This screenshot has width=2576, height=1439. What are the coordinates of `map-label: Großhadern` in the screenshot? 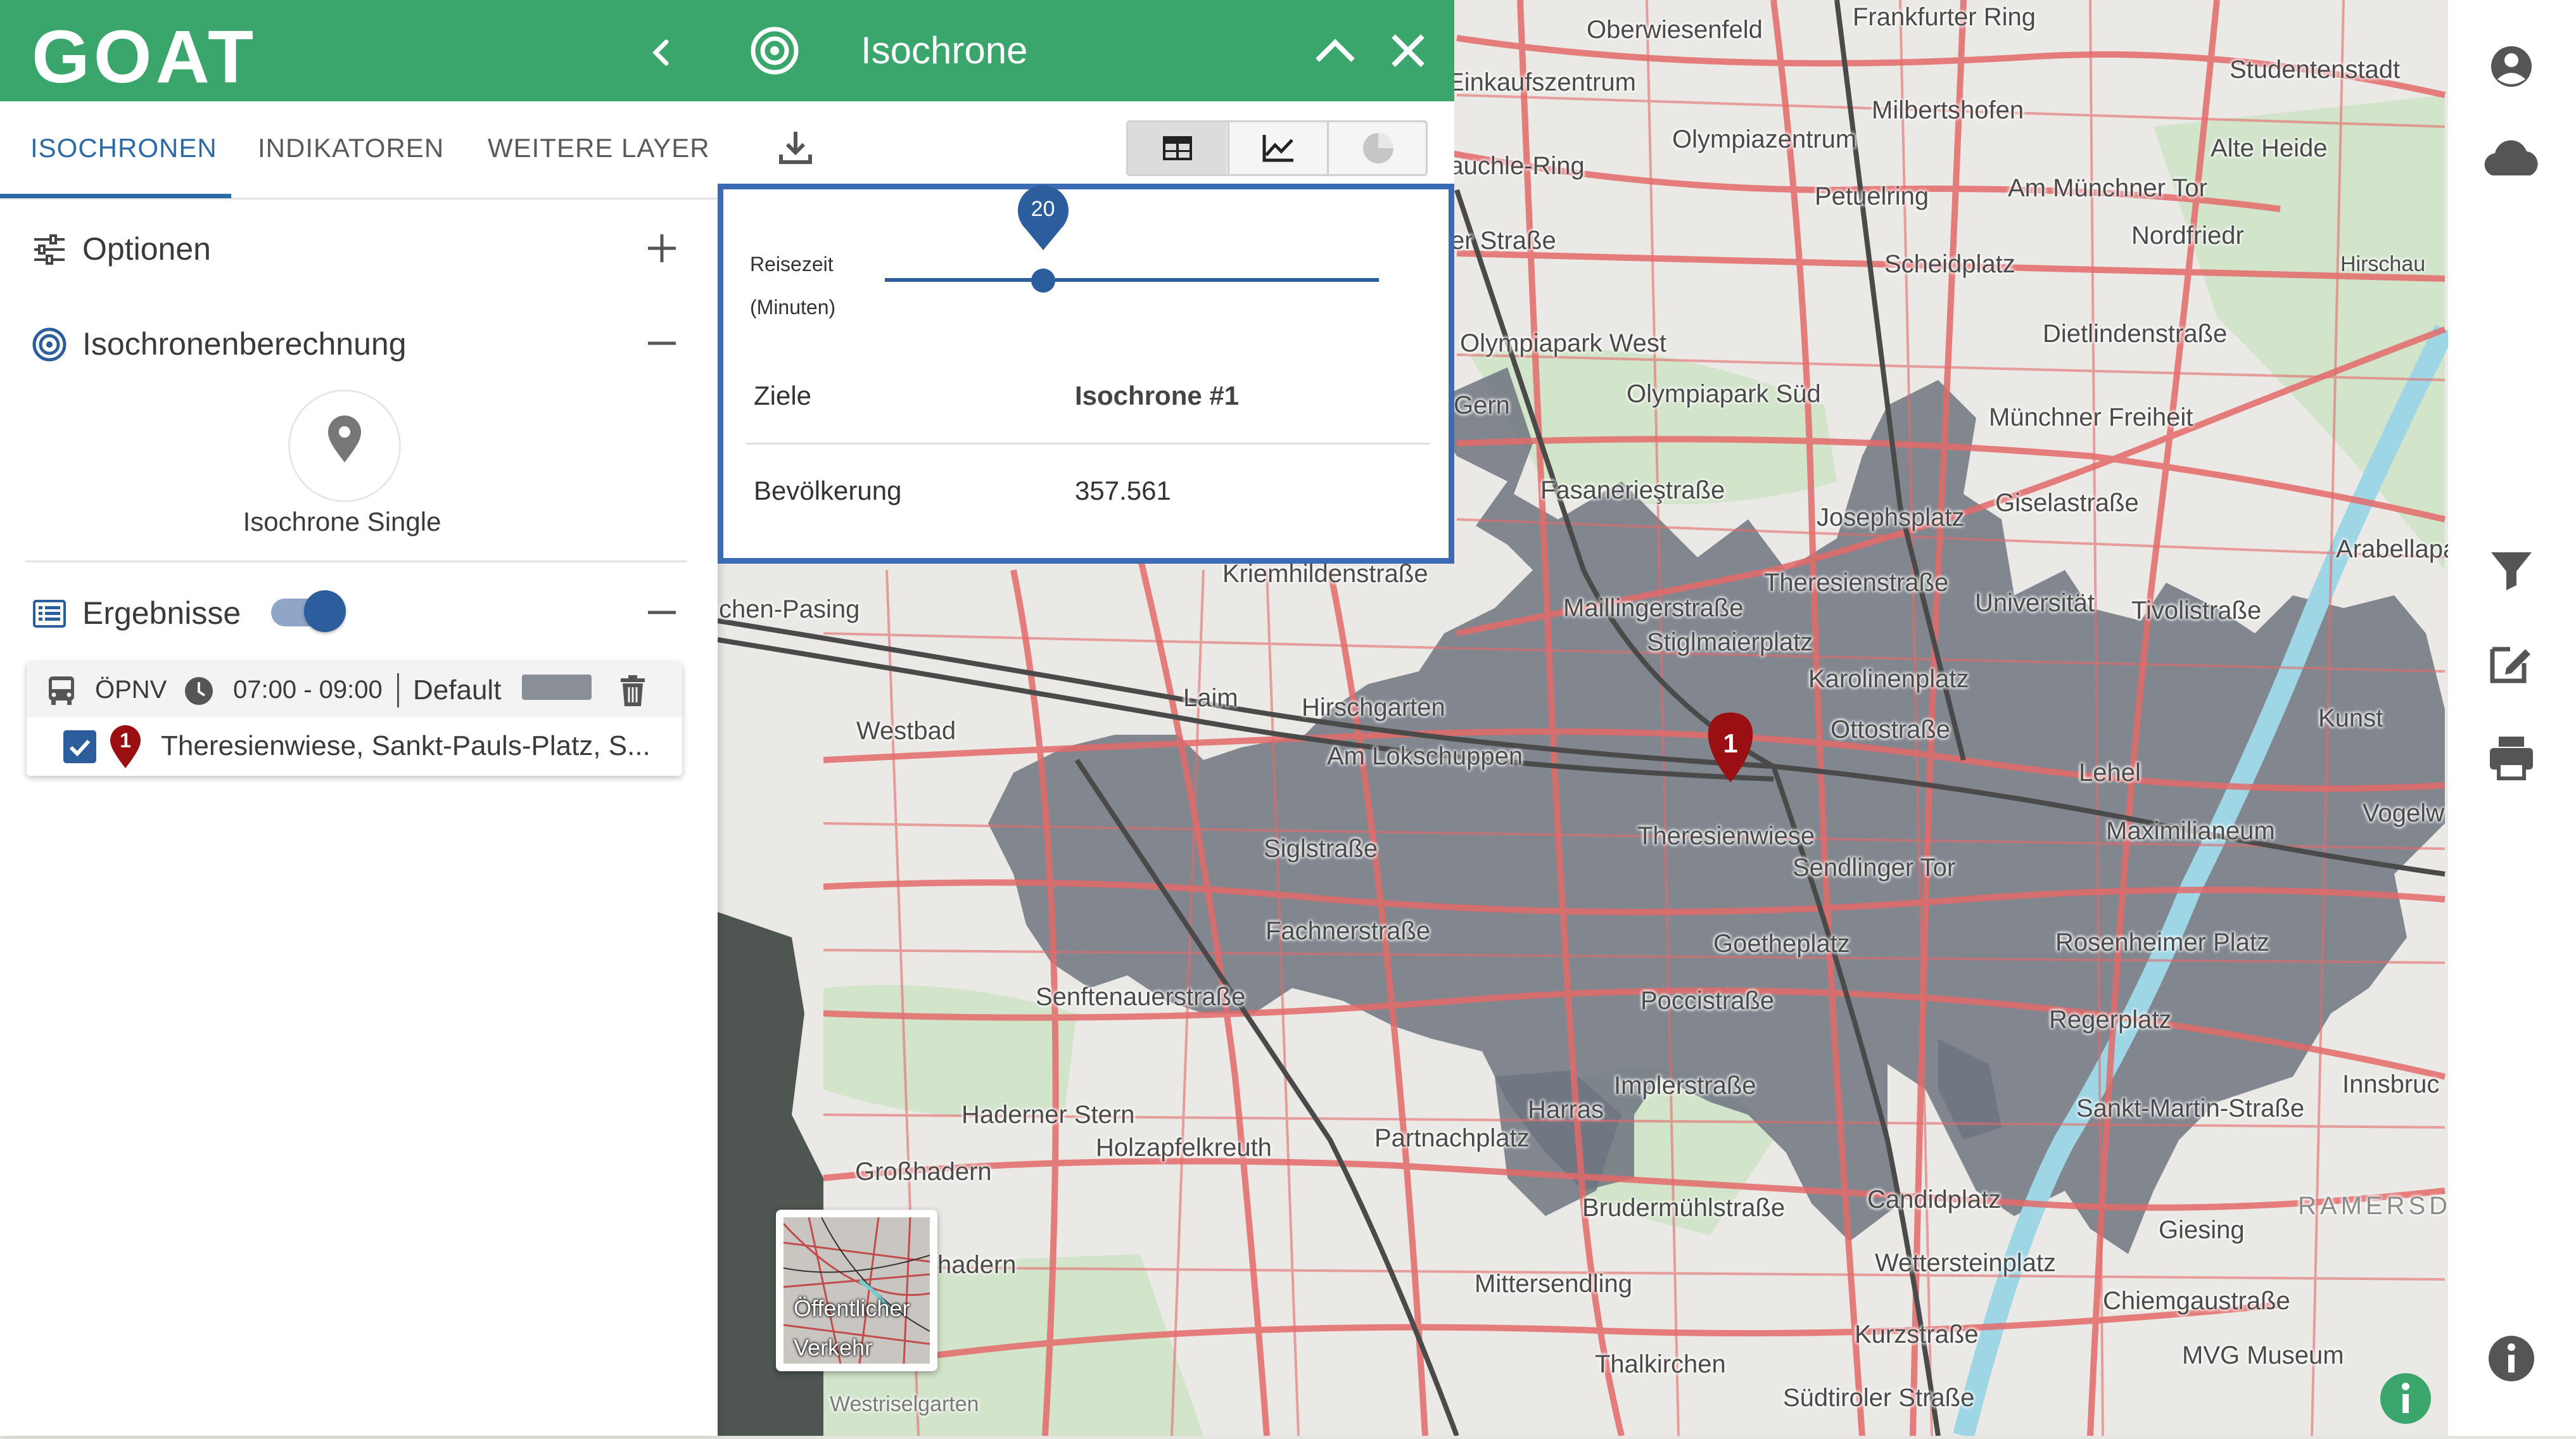 It's located at (923, 1172).